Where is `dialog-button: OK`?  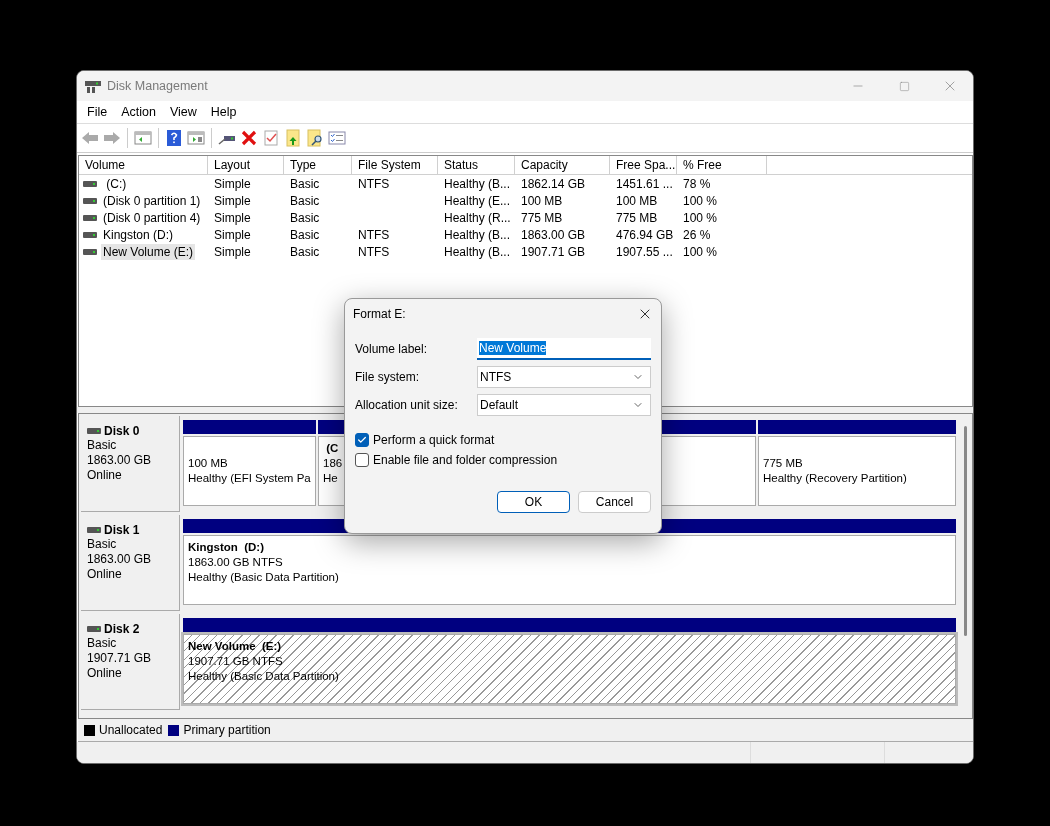
dialog-button: OK is located at coordinates (533, 502).